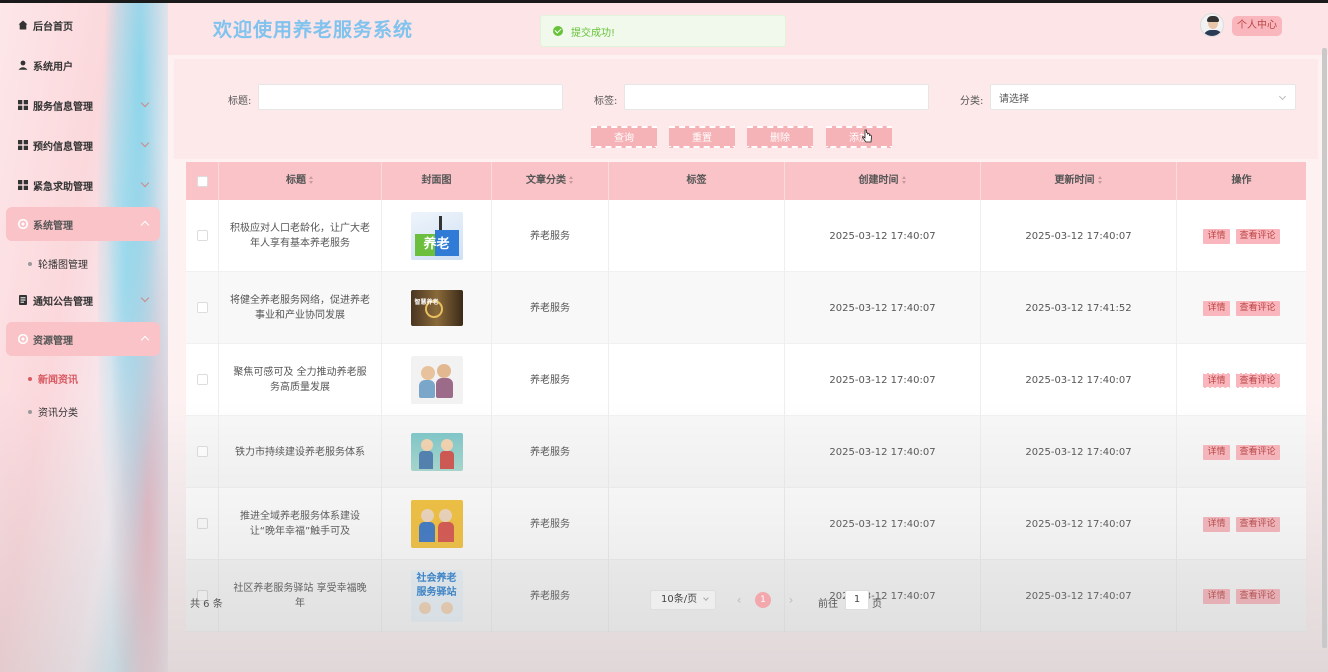 This screenshot has width=1328, height=672. I want to click on column-header-updated: 更新时间, so click(1079, 181).